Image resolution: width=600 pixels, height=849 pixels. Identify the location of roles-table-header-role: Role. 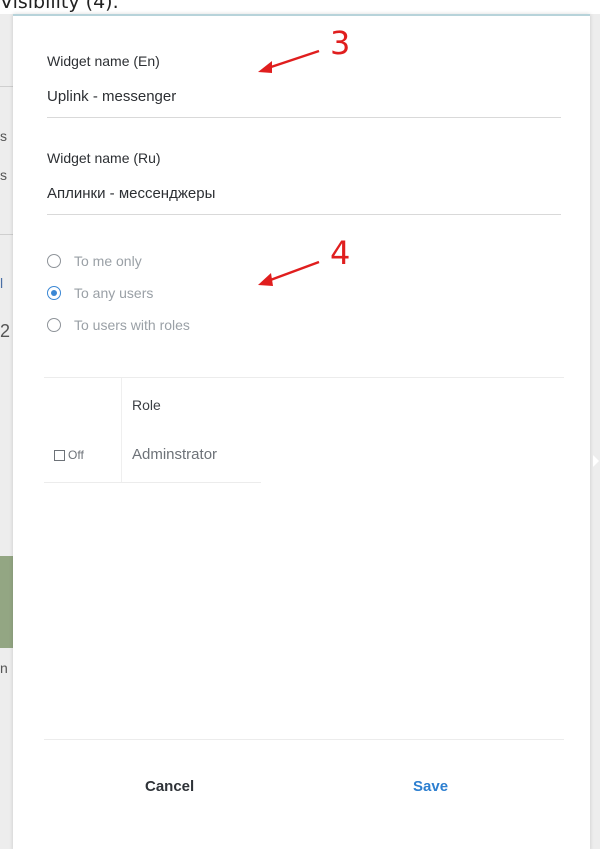
(146, 405).